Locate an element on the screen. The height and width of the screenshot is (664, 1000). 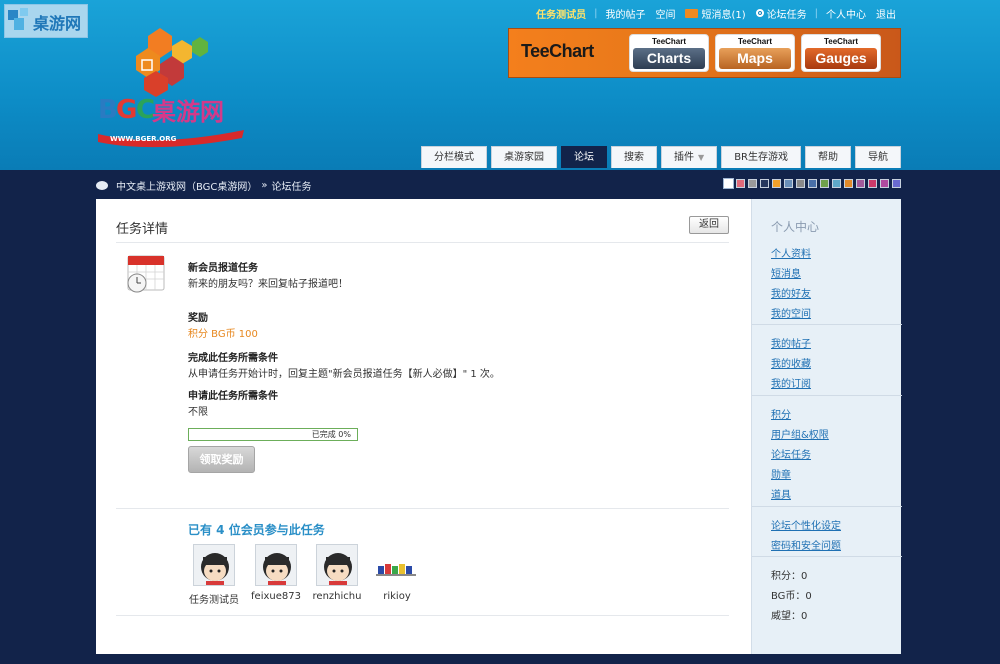
calendar-clock-icon is located at coordinates (146, 274).